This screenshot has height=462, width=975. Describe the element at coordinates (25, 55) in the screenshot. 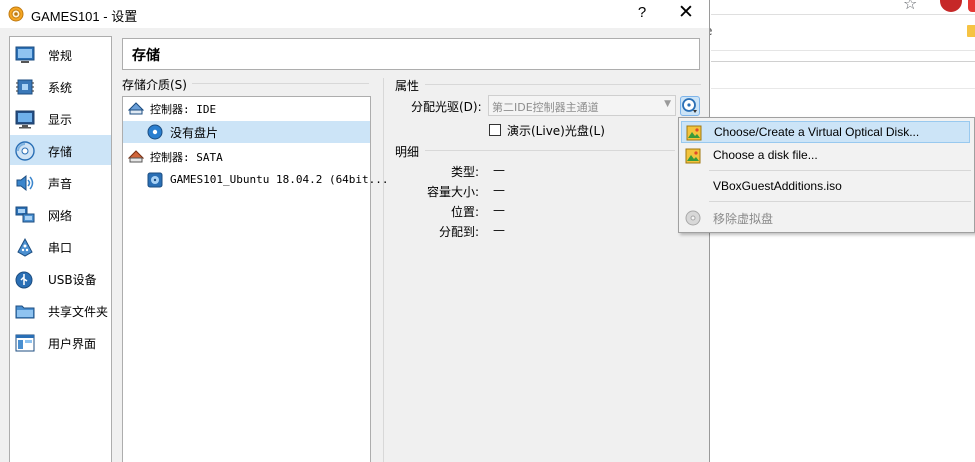

I see `general-icon` at that location.